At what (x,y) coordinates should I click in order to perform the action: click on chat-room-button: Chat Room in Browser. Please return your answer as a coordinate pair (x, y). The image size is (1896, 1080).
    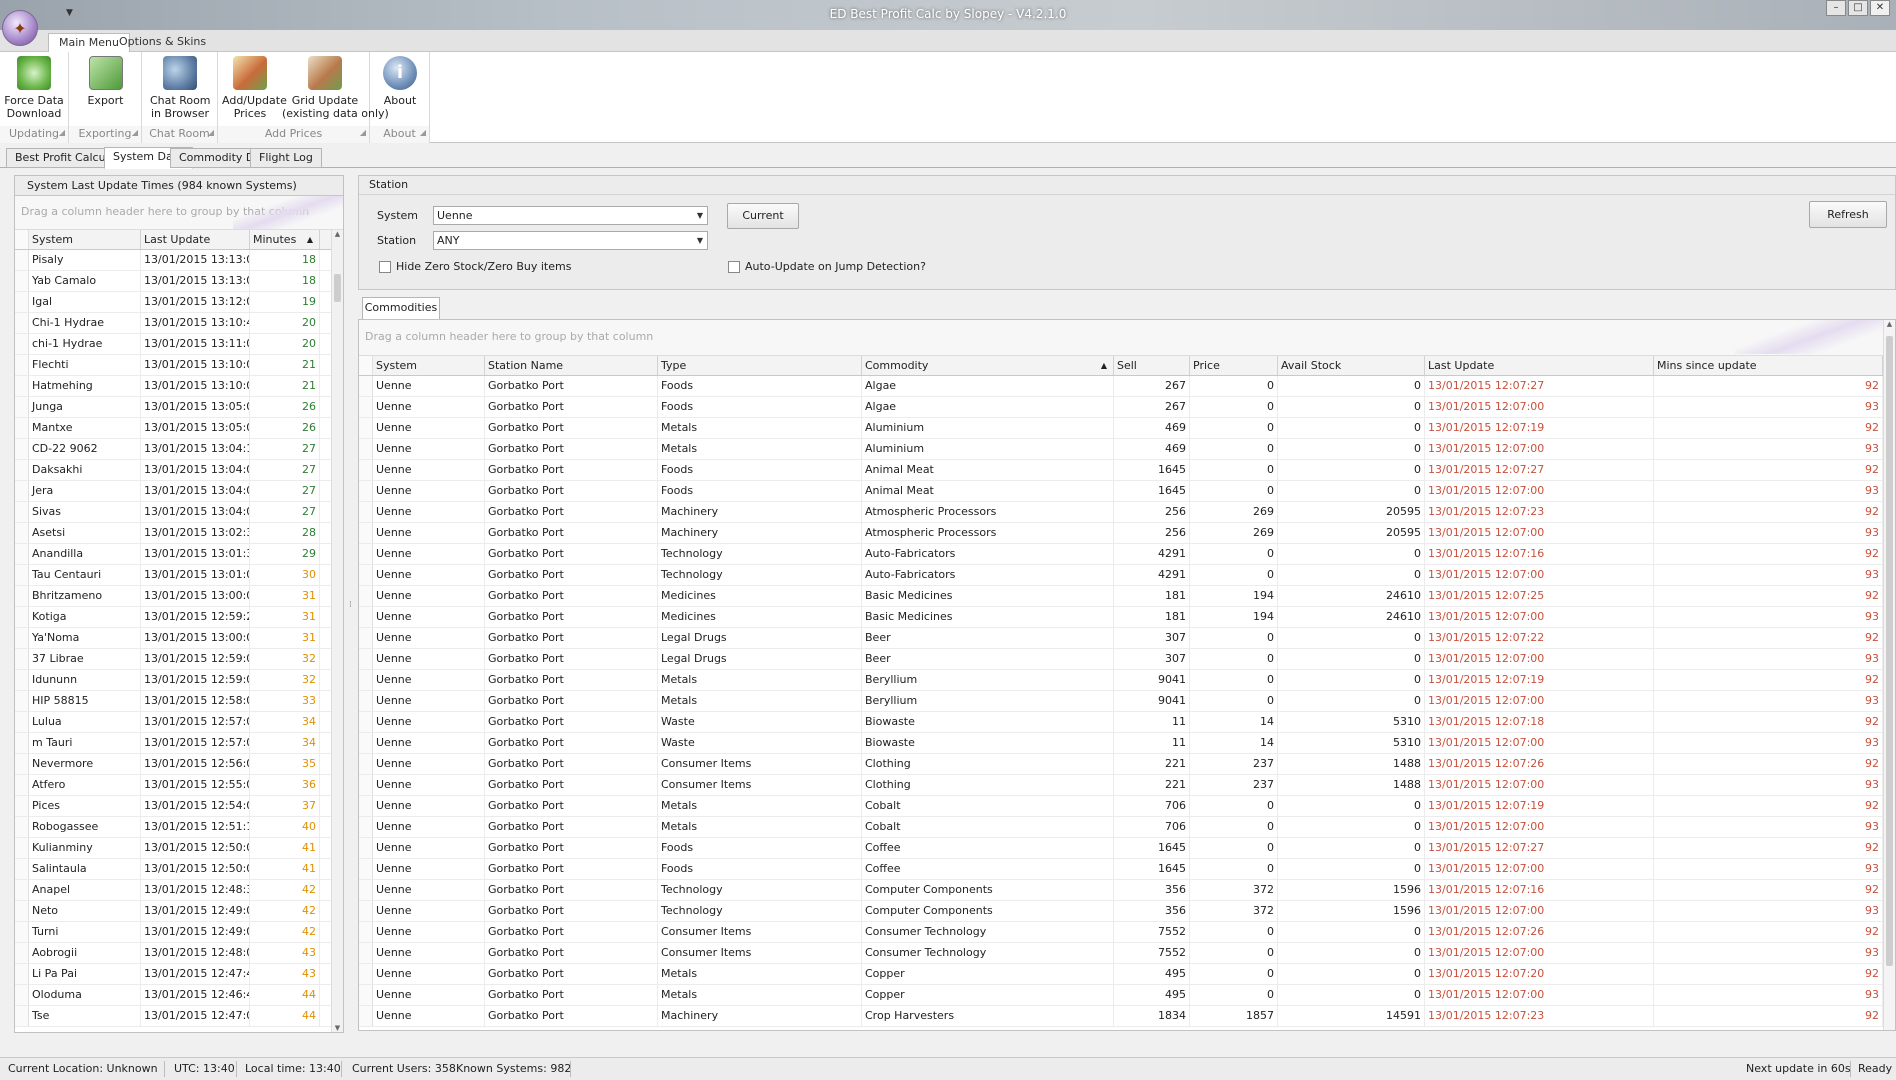
    Looking at the image, I should click on (180, 88).